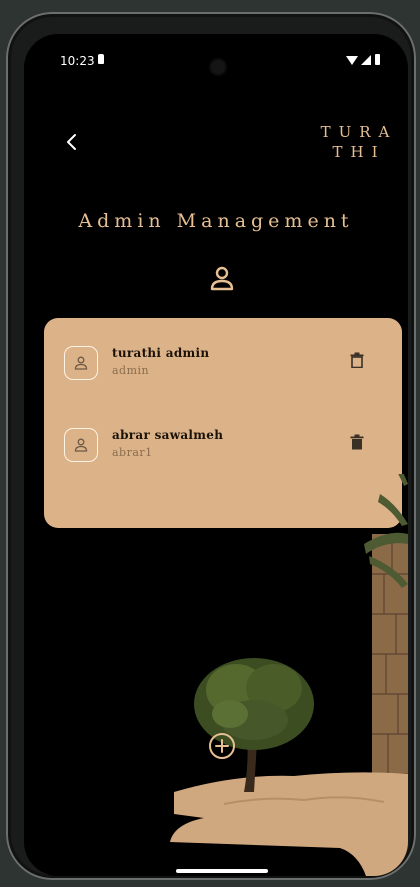 Image resolution: width=420 pixels, height=887 pixels. I want to click on wifi-icon, so click(352, 60).